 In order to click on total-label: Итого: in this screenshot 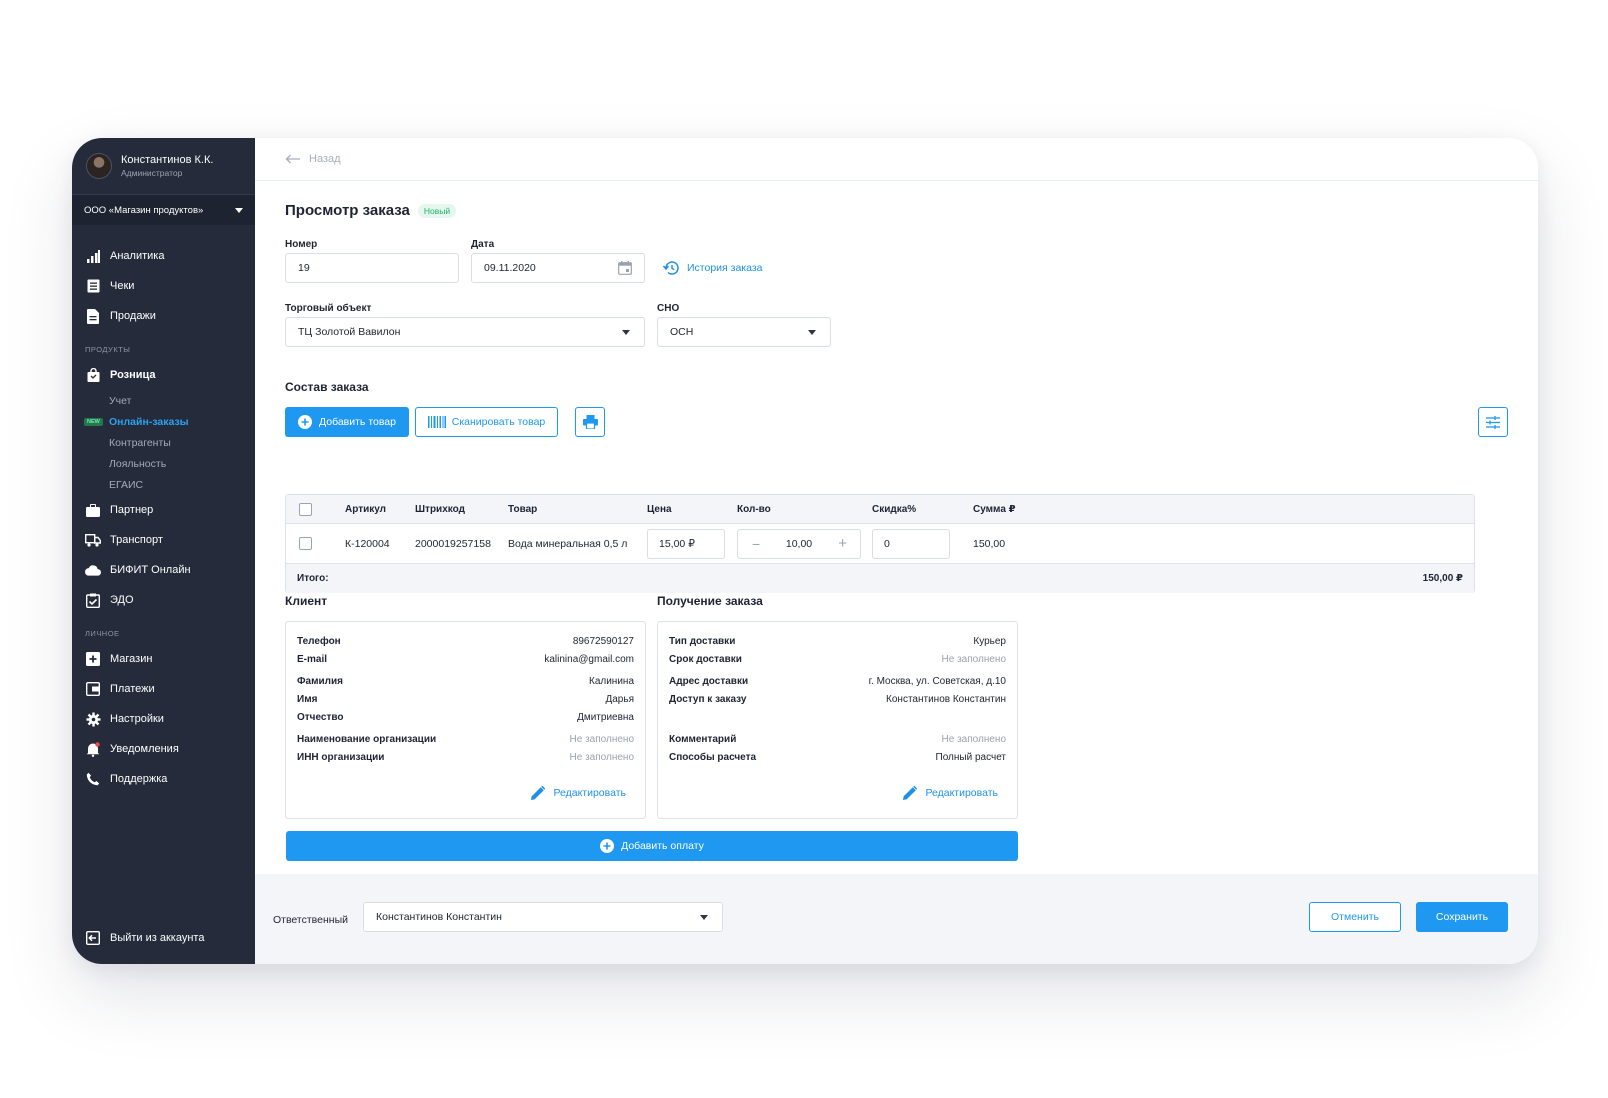, I will do `click(313, 578)`.